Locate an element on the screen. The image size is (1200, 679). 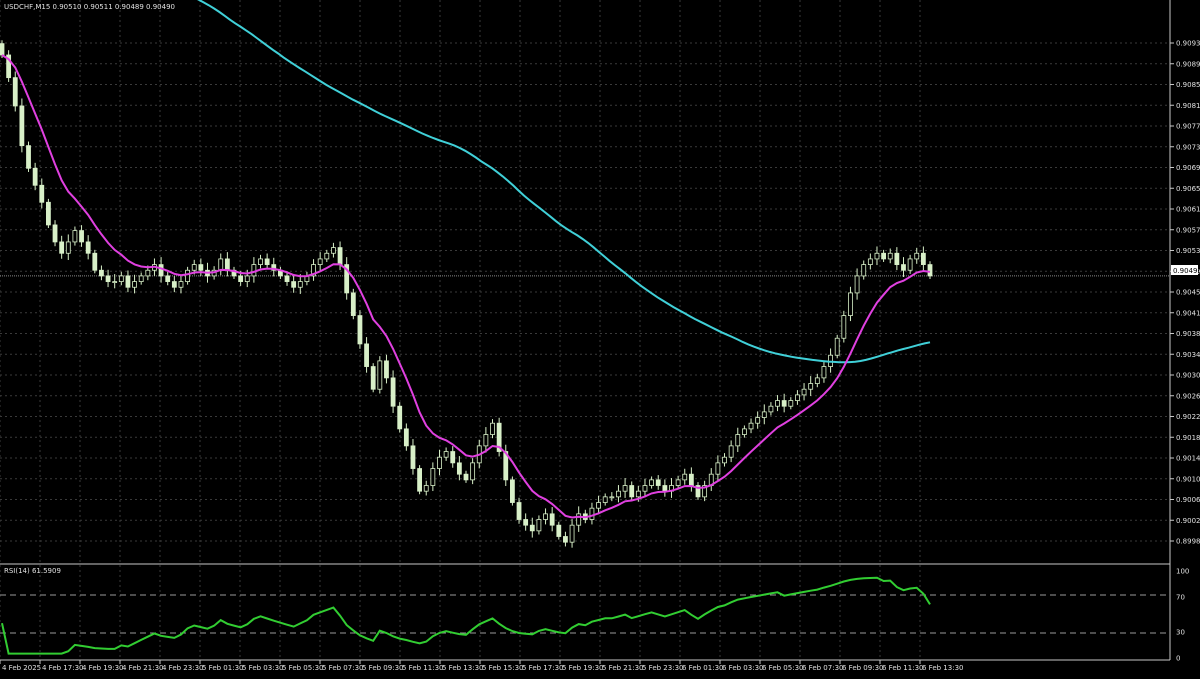
price-tick-label: 0.90220 is located at coordinates (1188, 417).